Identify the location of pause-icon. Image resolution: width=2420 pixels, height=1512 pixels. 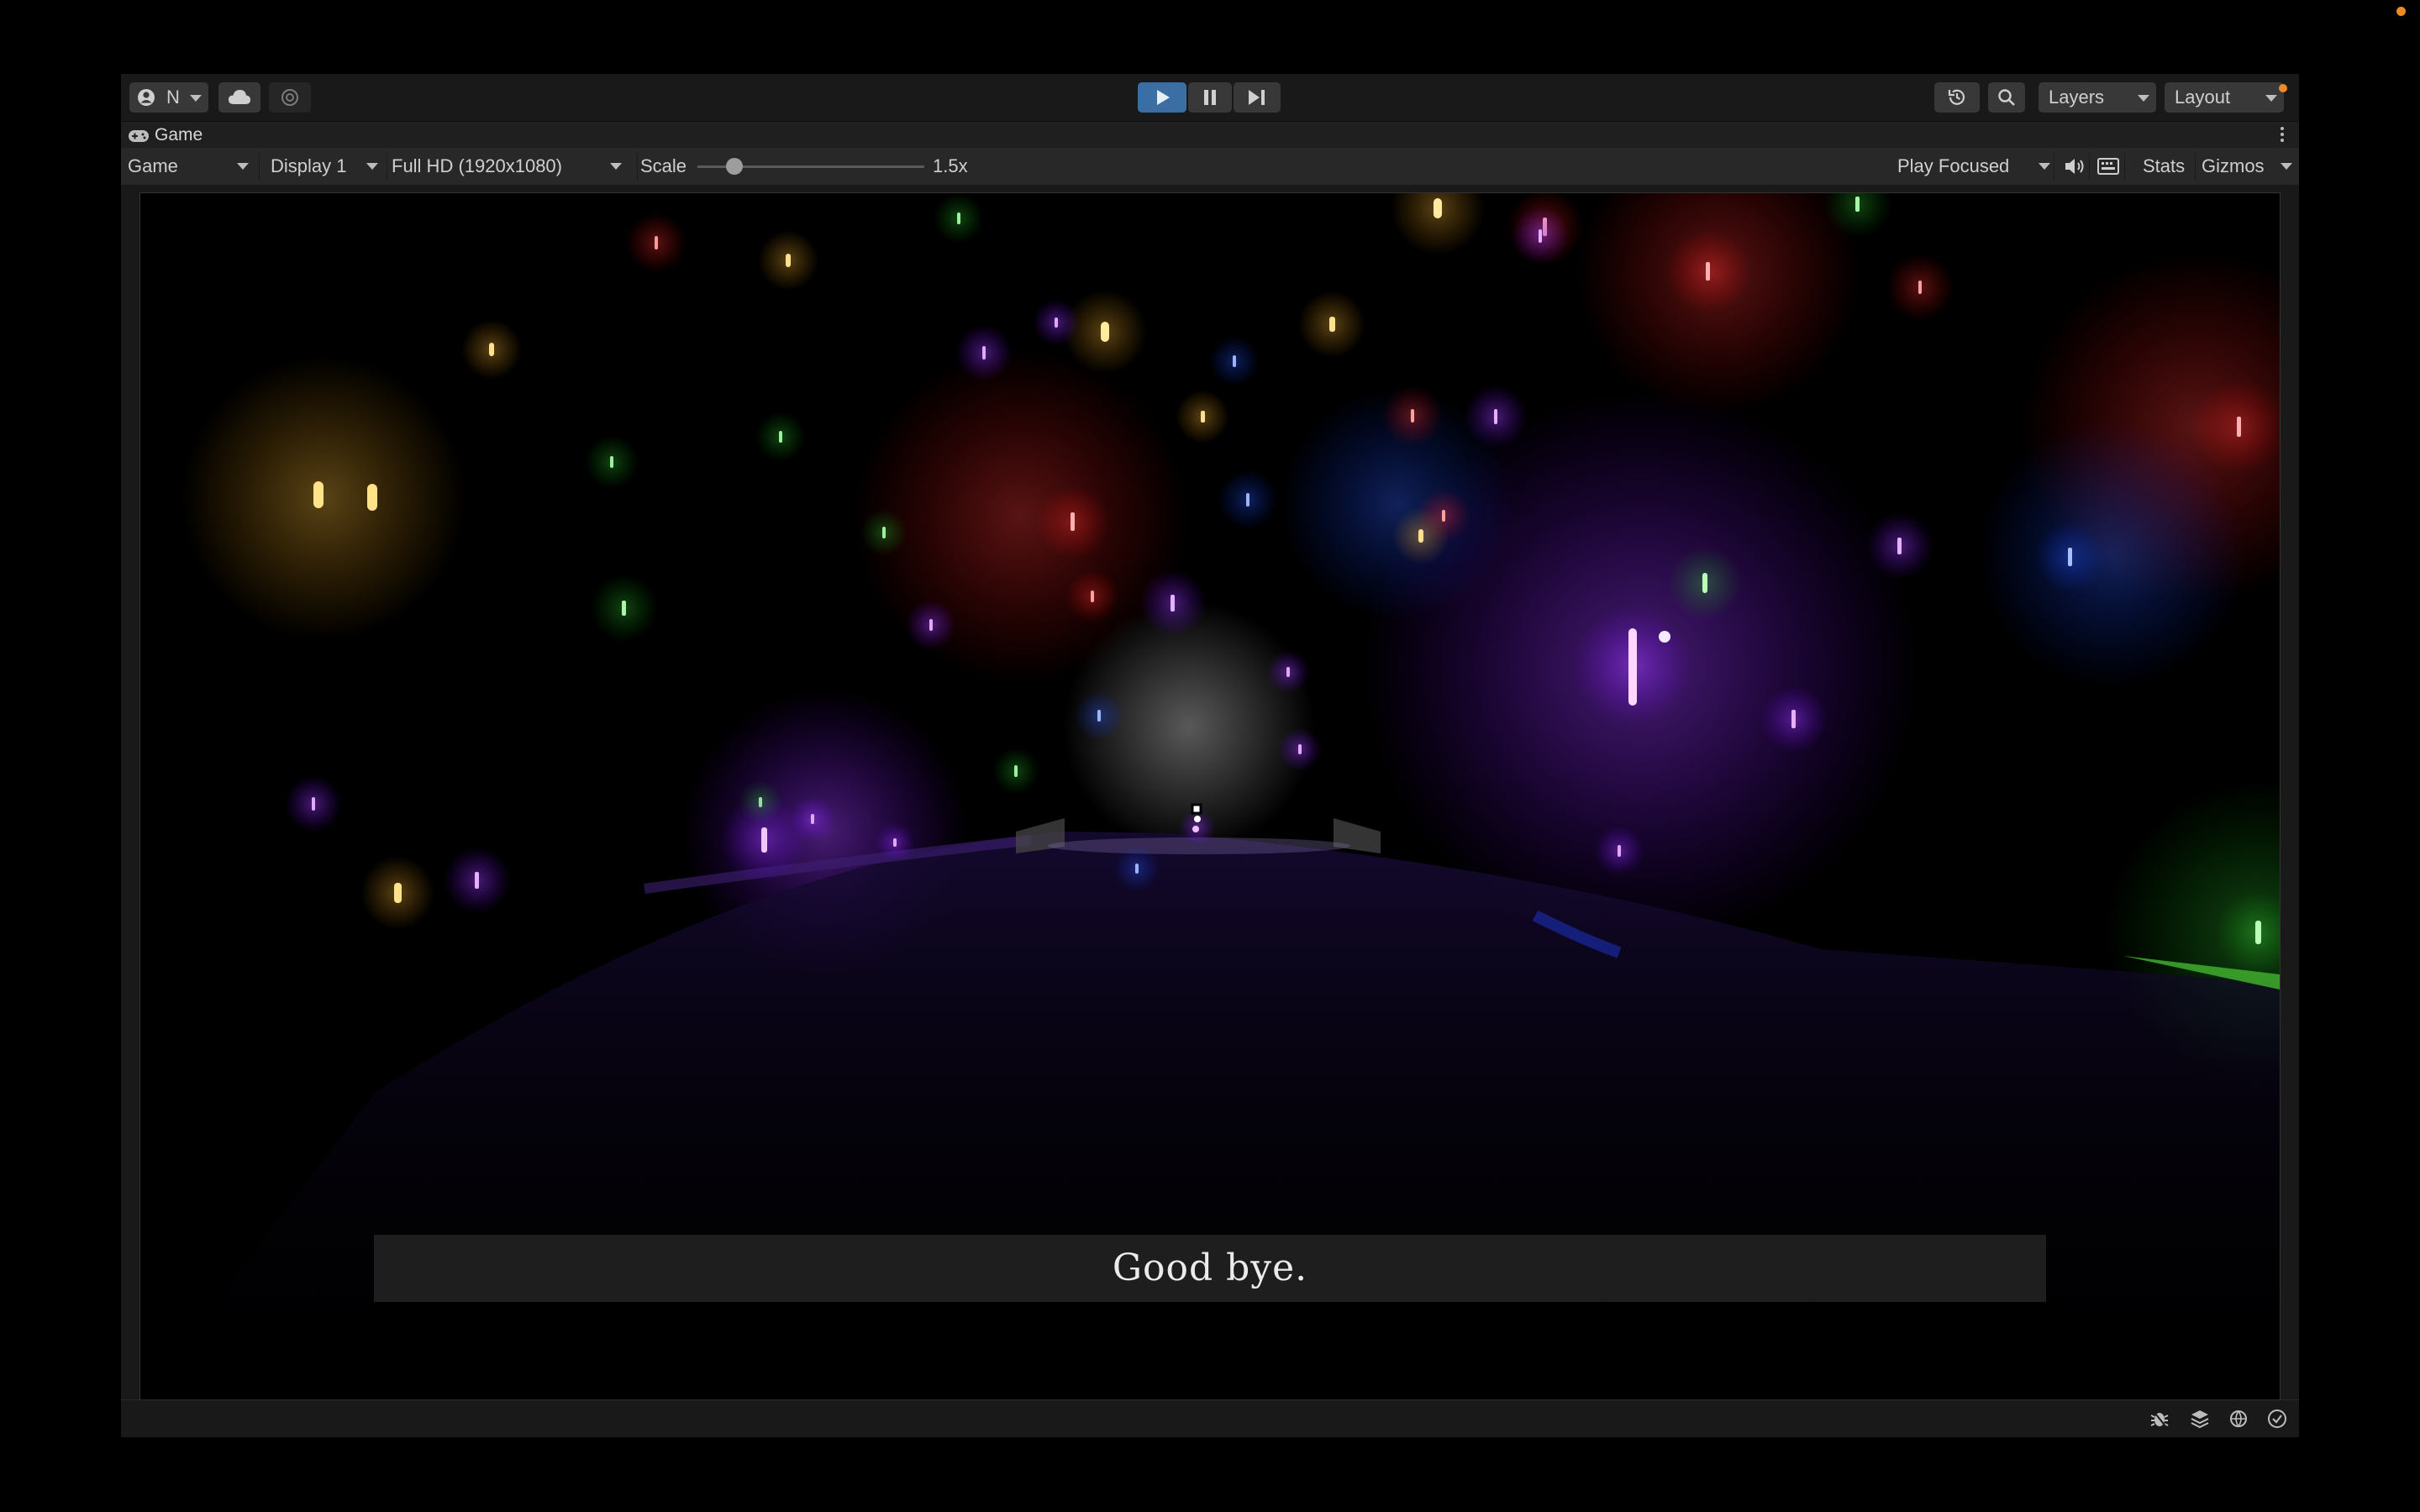
(1210, 97).